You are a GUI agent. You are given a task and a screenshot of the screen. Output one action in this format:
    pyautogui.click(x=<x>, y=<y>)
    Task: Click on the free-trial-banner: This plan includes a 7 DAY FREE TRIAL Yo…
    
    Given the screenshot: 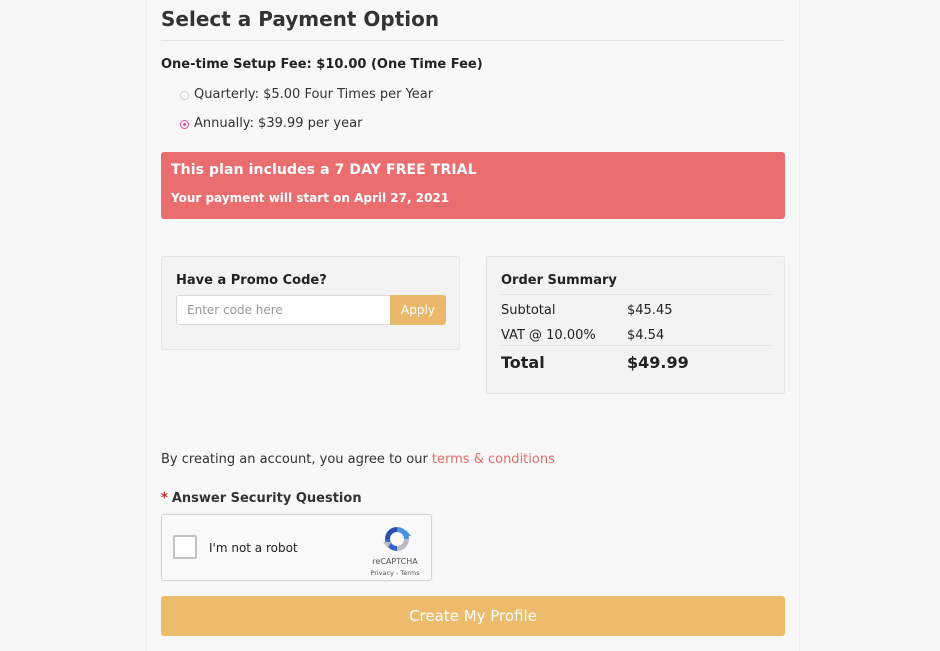 What is the action you would take?
    pyautogui.click(x=473, y=185)
    